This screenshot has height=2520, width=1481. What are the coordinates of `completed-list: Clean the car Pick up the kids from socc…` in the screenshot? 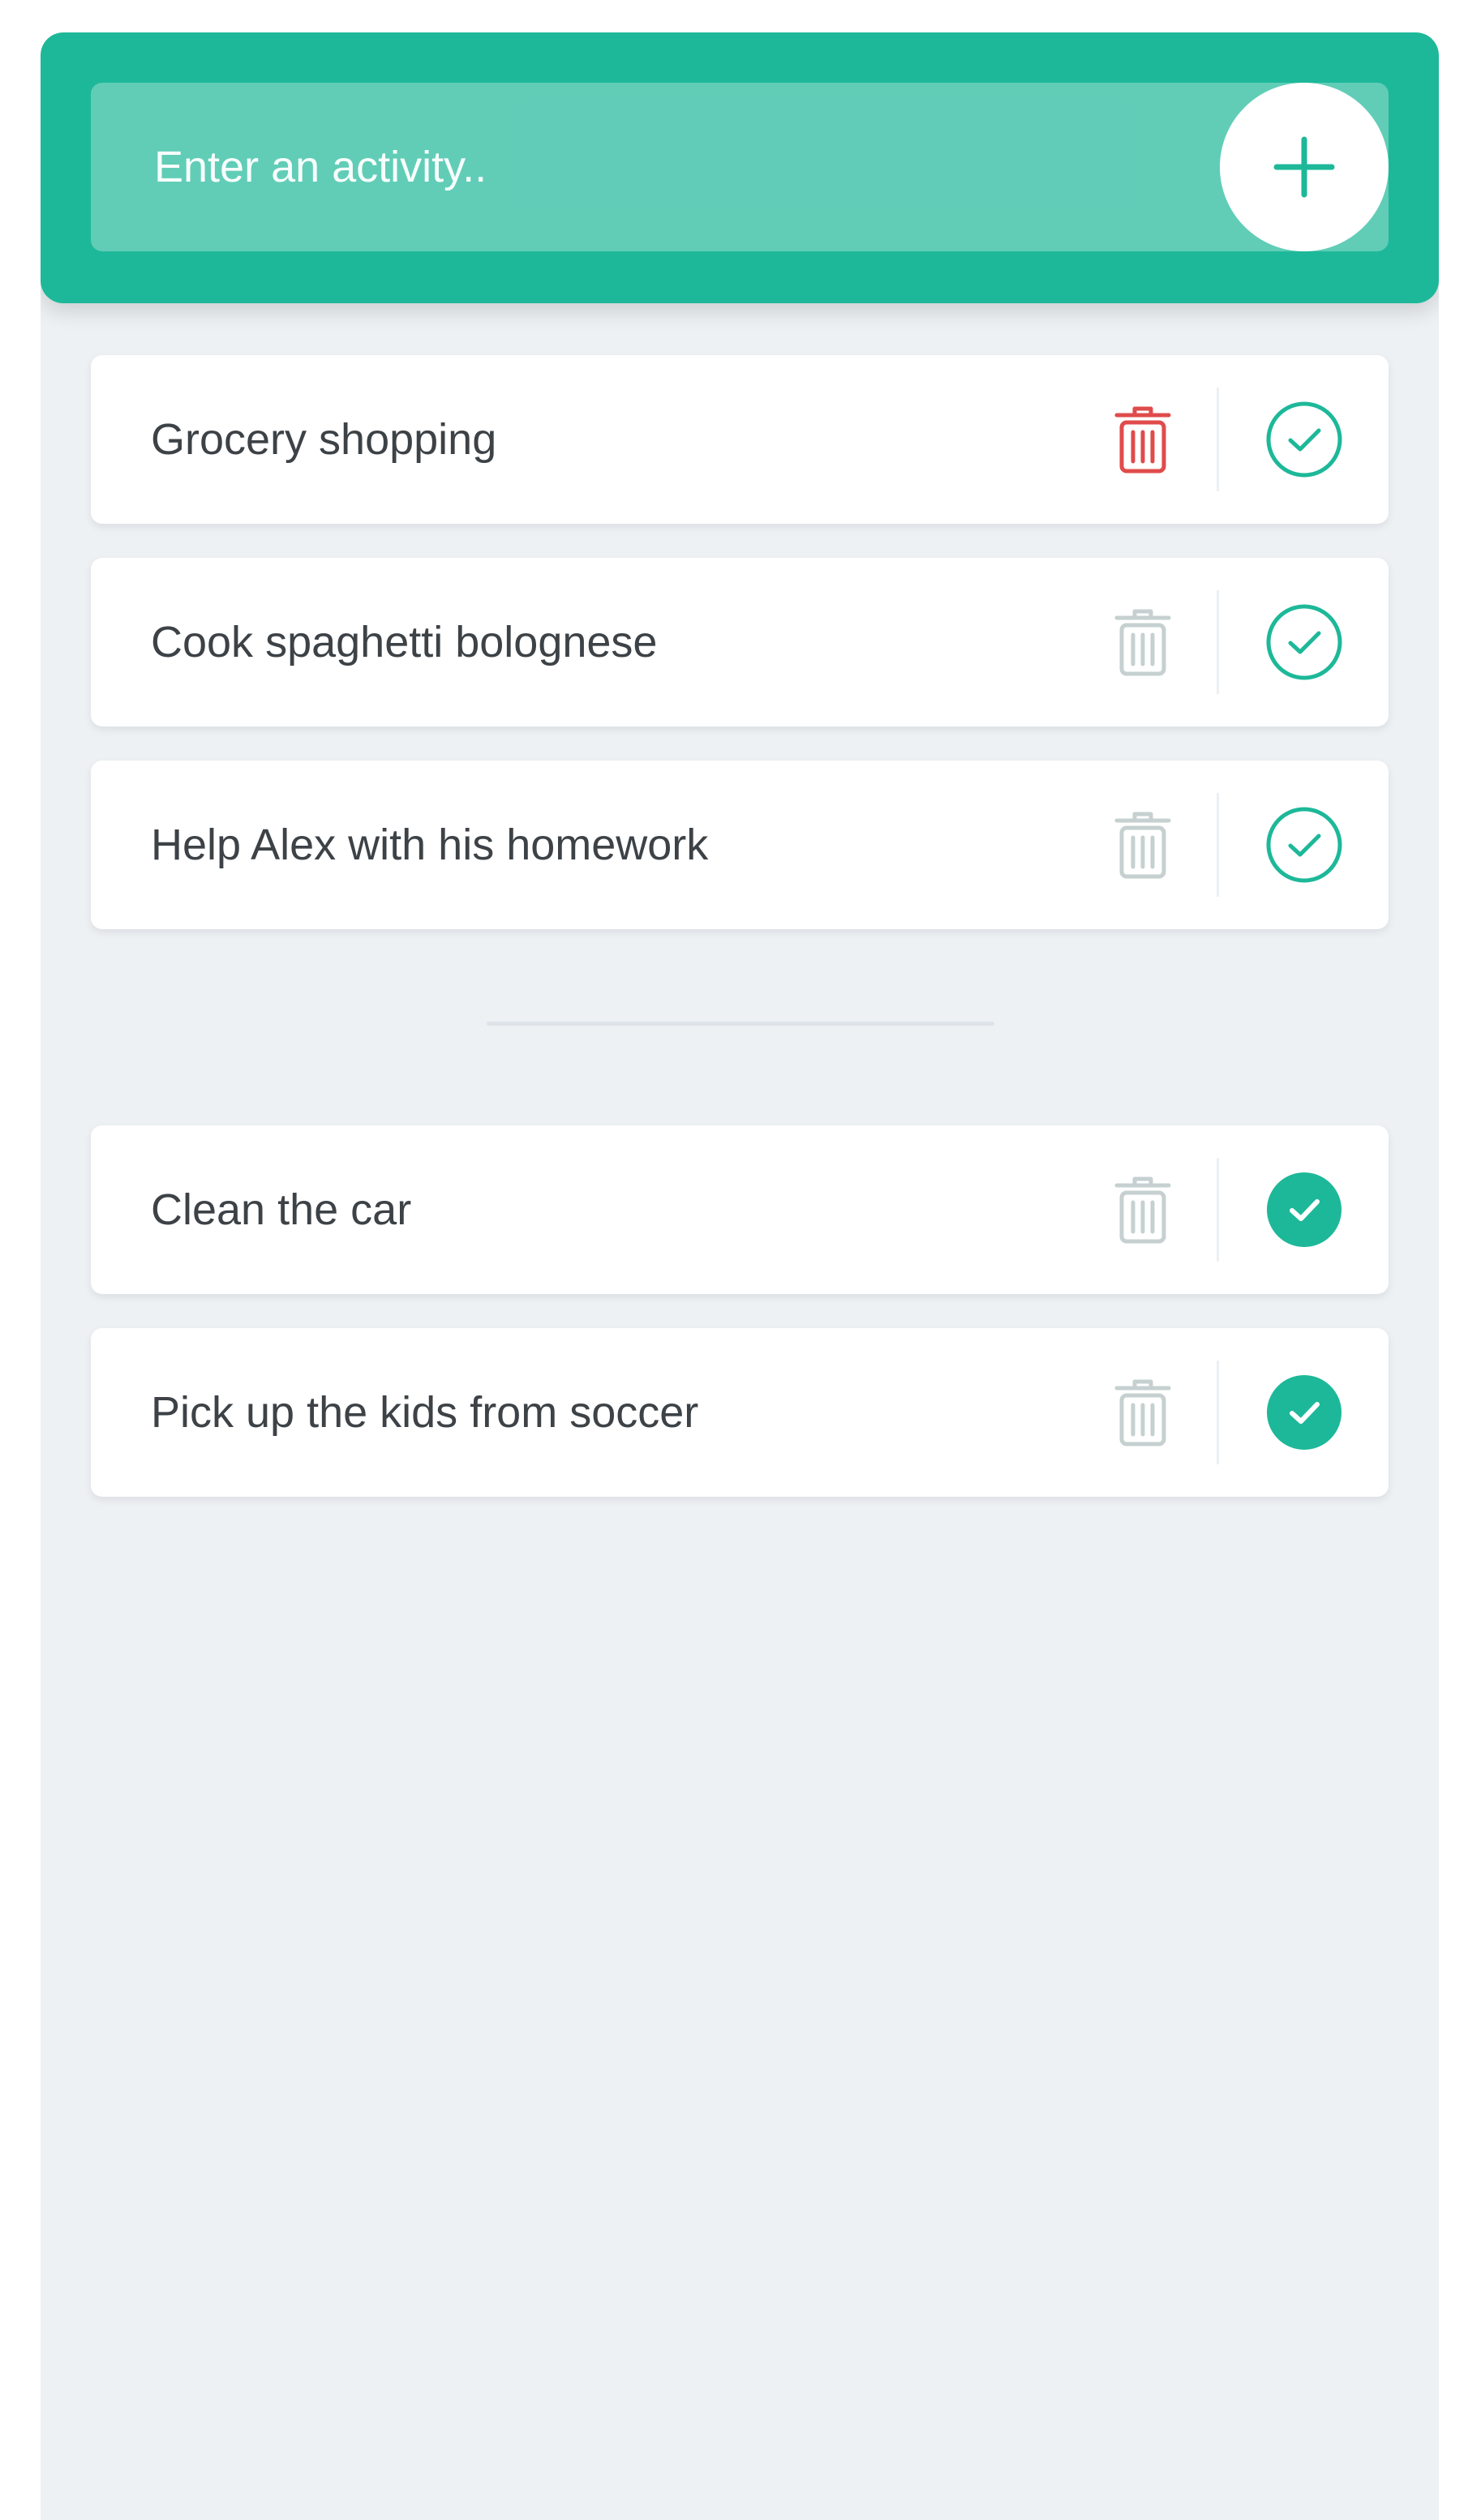 It's located at (740, 1328).